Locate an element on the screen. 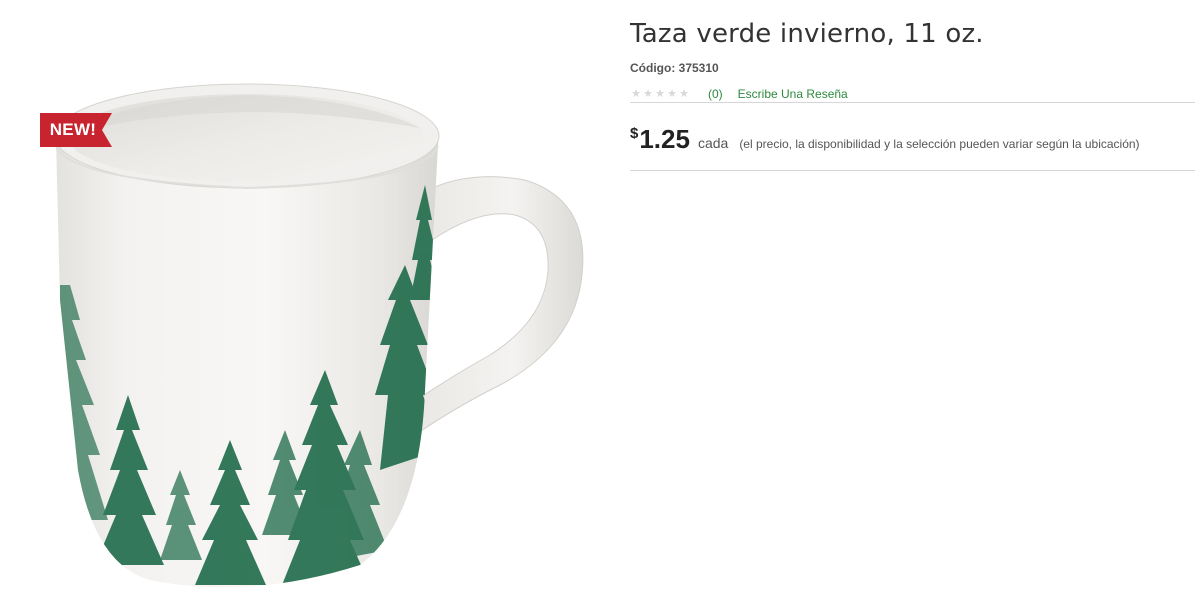 The image size is (1200, 600). rating-row: ★ ★ ★ ★ ★ (0) Escribe Una Reseña is located at coordinates (739, 94).